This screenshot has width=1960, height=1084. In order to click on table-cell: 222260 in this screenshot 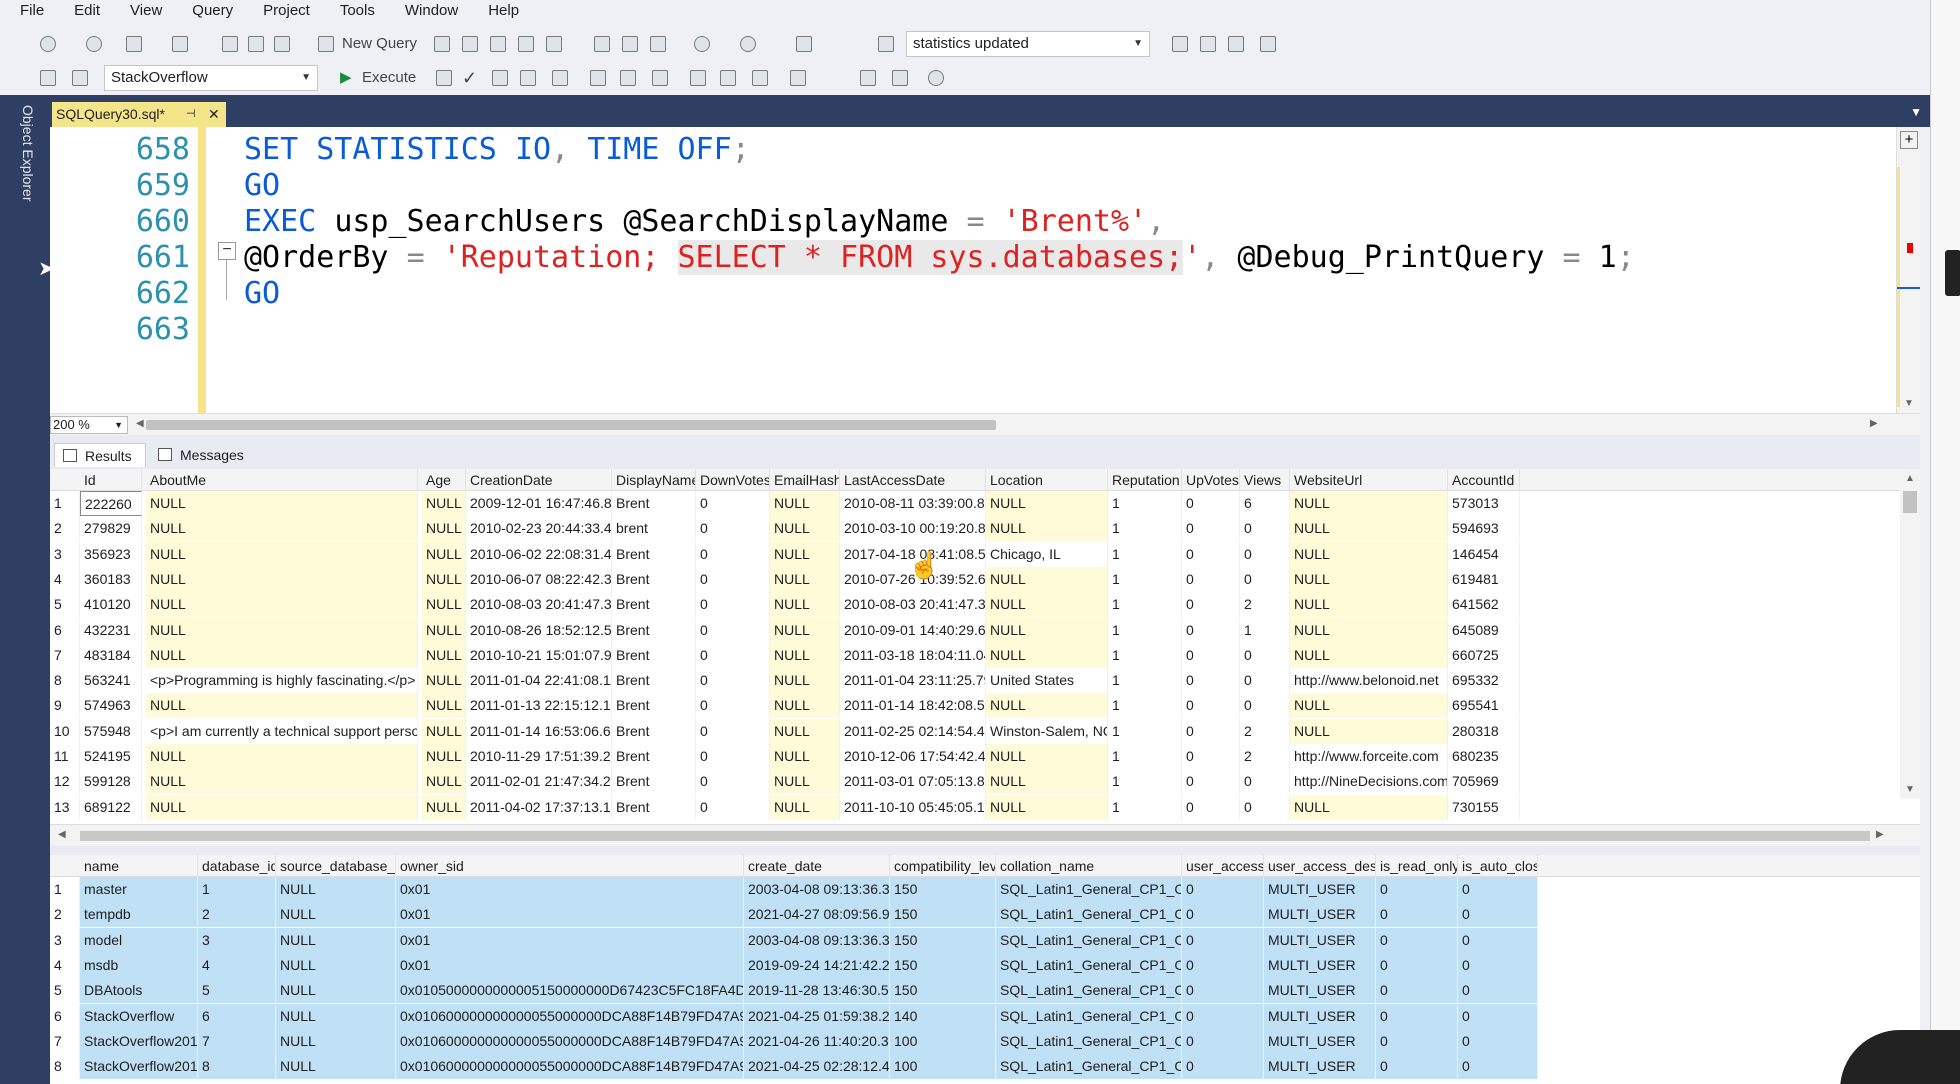, I will do `click(111, 503)`.